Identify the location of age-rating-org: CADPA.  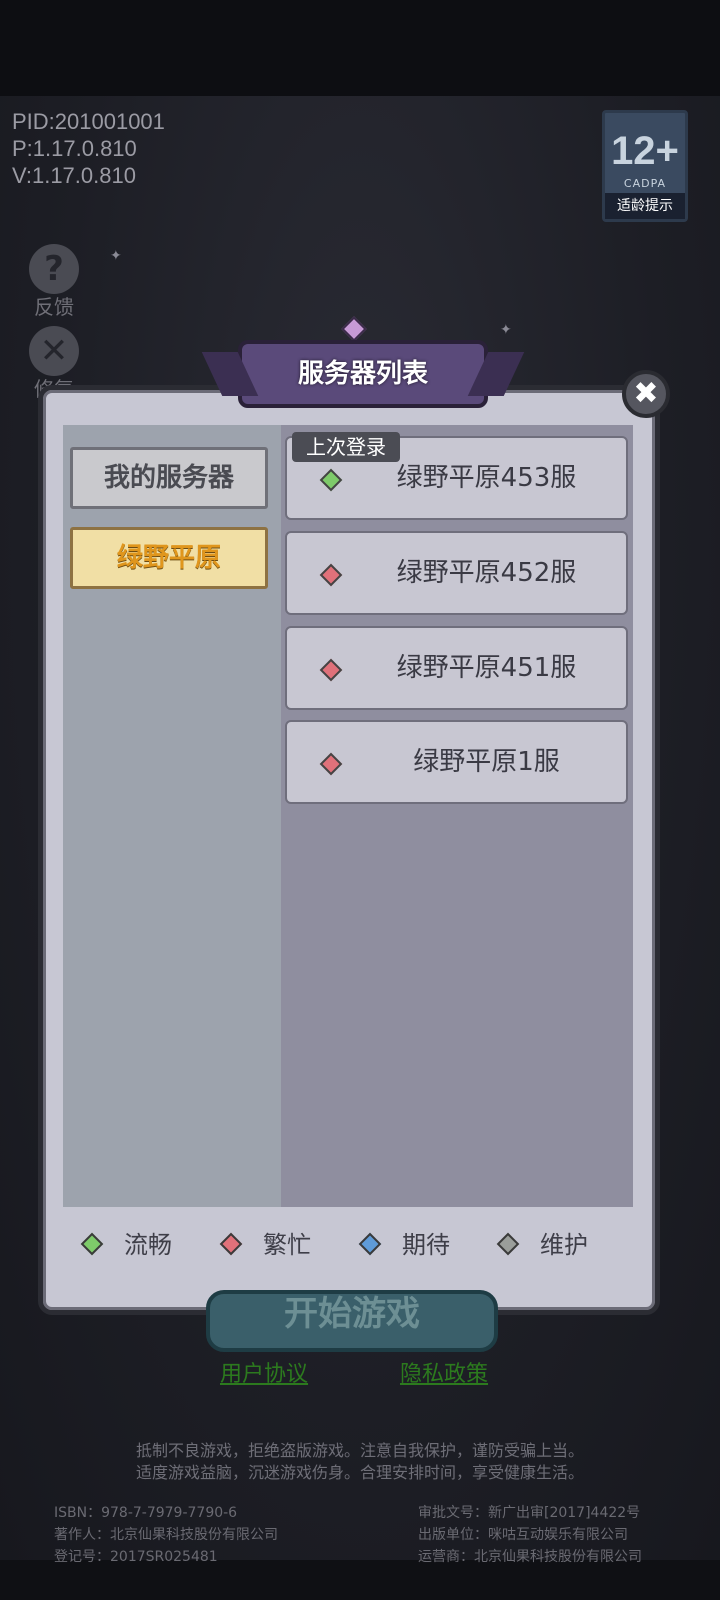
(645, 183).